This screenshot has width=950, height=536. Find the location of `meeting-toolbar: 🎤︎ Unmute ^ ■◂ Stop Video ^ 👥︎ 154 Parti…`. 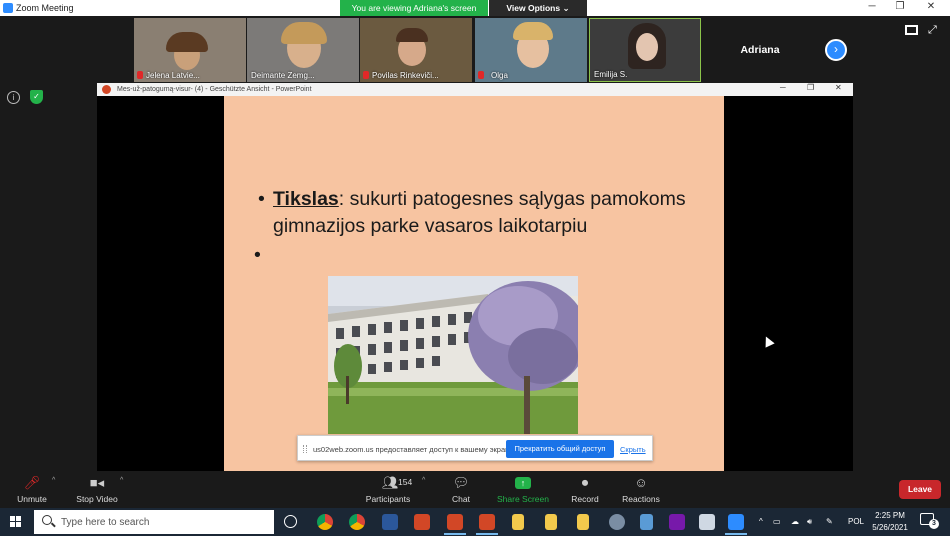

meeting-toolbar: 🎤︎ Unmute ^ ■◂ Stop Video ^ 👥︎ 154 Parti… is located at coordinates (475, 489).